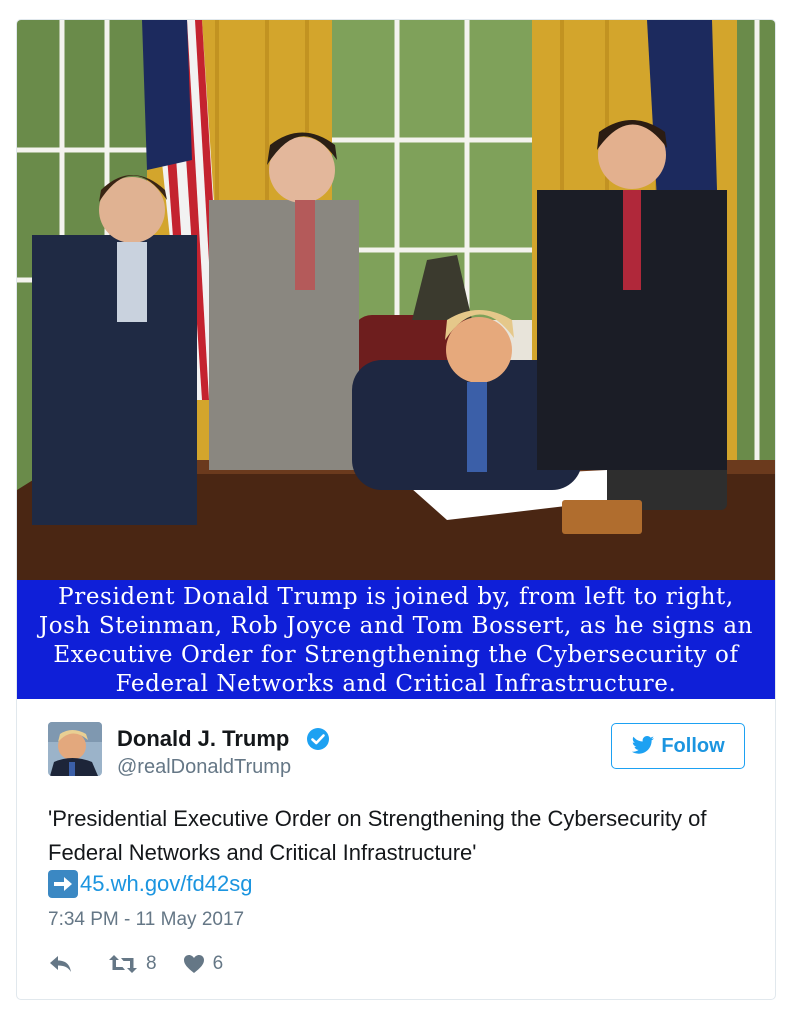  I want to click on reply-button, so click(65, 964).